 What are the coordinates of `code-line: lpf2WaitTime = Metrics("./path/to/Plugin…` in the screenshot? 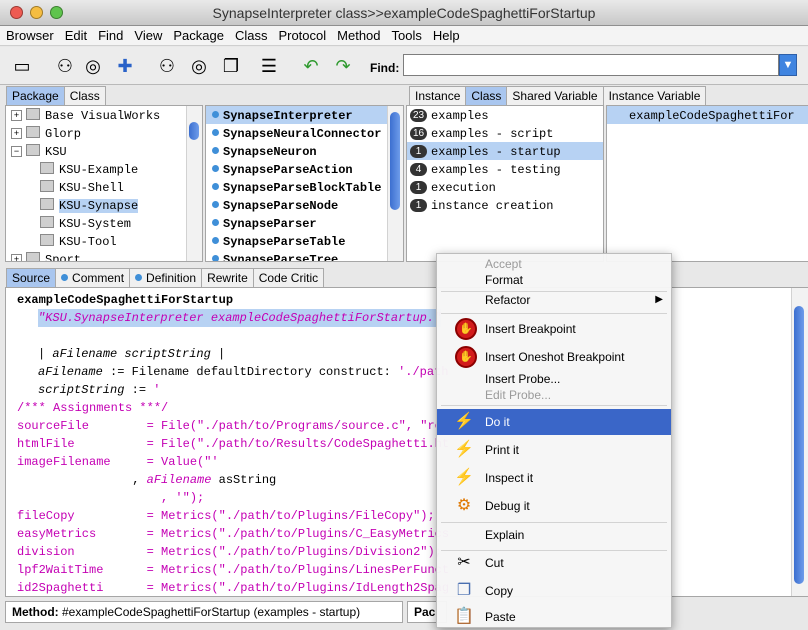 It's located at (233, 570).